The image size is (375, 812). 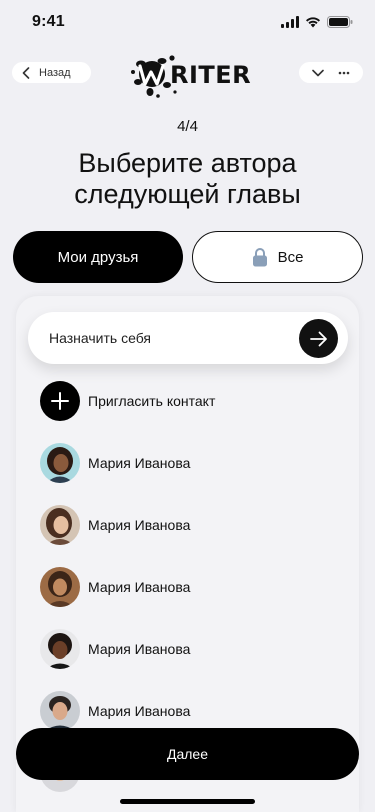 I want to click on title-line-2: следующей главы, so click(x=187, y=194).